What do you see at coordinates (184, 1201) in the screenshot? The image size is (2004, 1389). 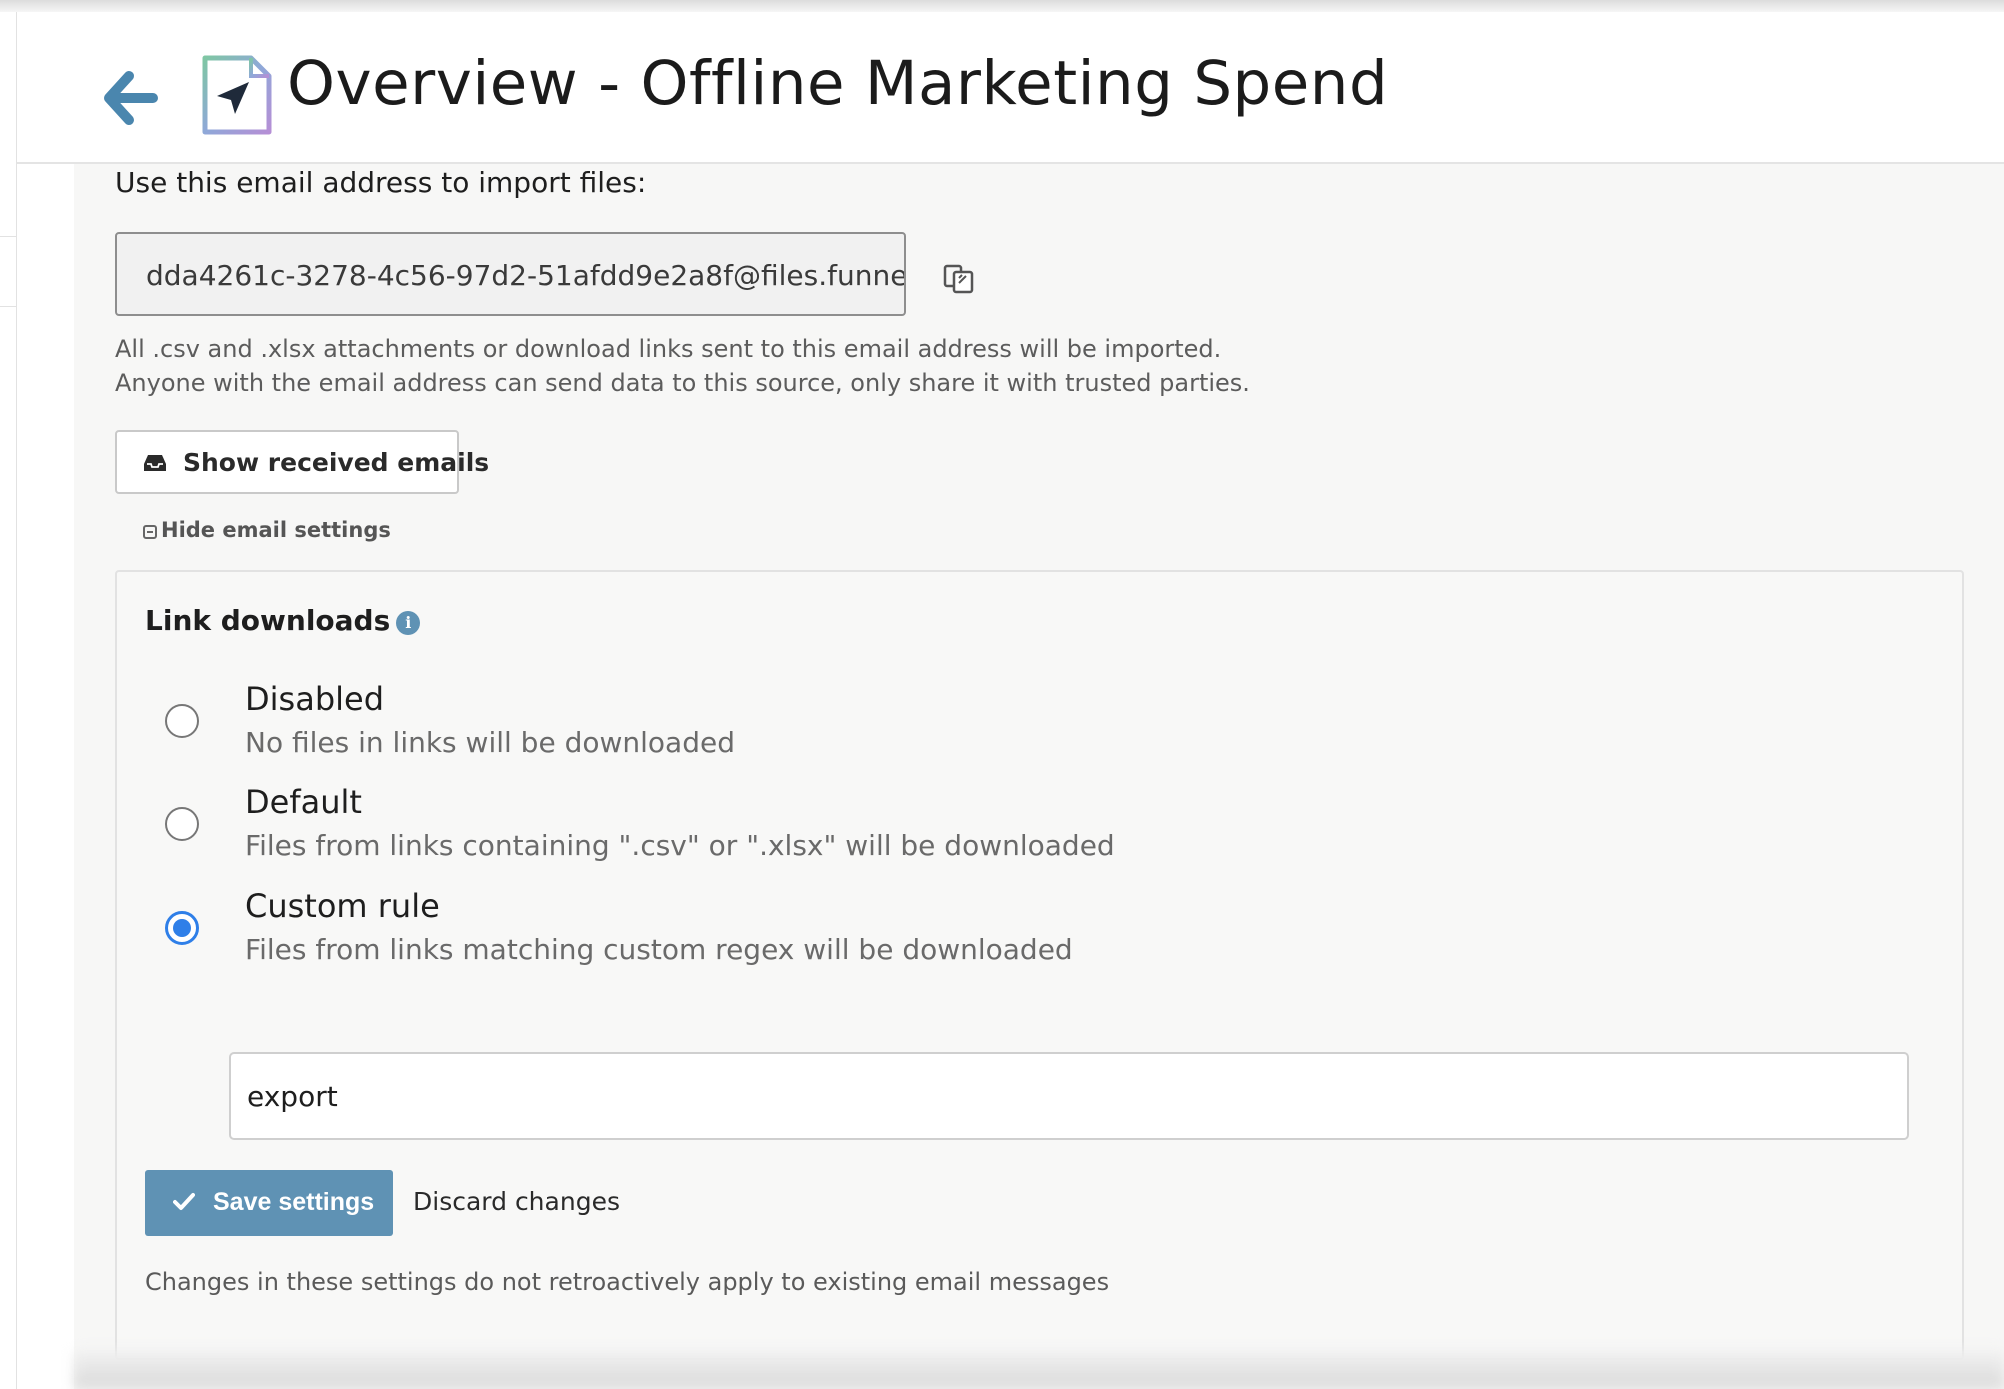 I see `checkmark-icon` at bounding box center [184, 1201].